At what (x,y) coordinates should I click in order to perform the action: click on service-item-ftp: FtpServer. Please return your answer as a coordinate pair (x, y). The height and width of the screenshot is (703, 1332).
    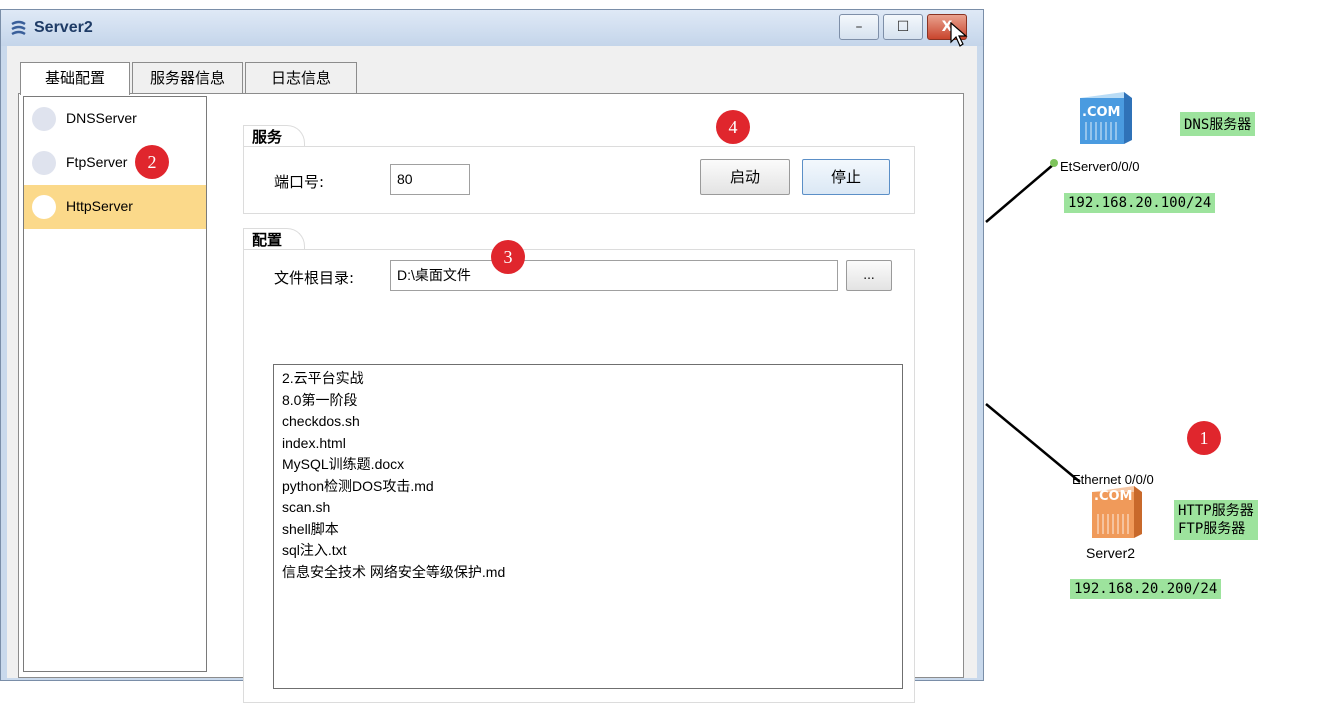
    Looking at the image, I should click on (115, 163).